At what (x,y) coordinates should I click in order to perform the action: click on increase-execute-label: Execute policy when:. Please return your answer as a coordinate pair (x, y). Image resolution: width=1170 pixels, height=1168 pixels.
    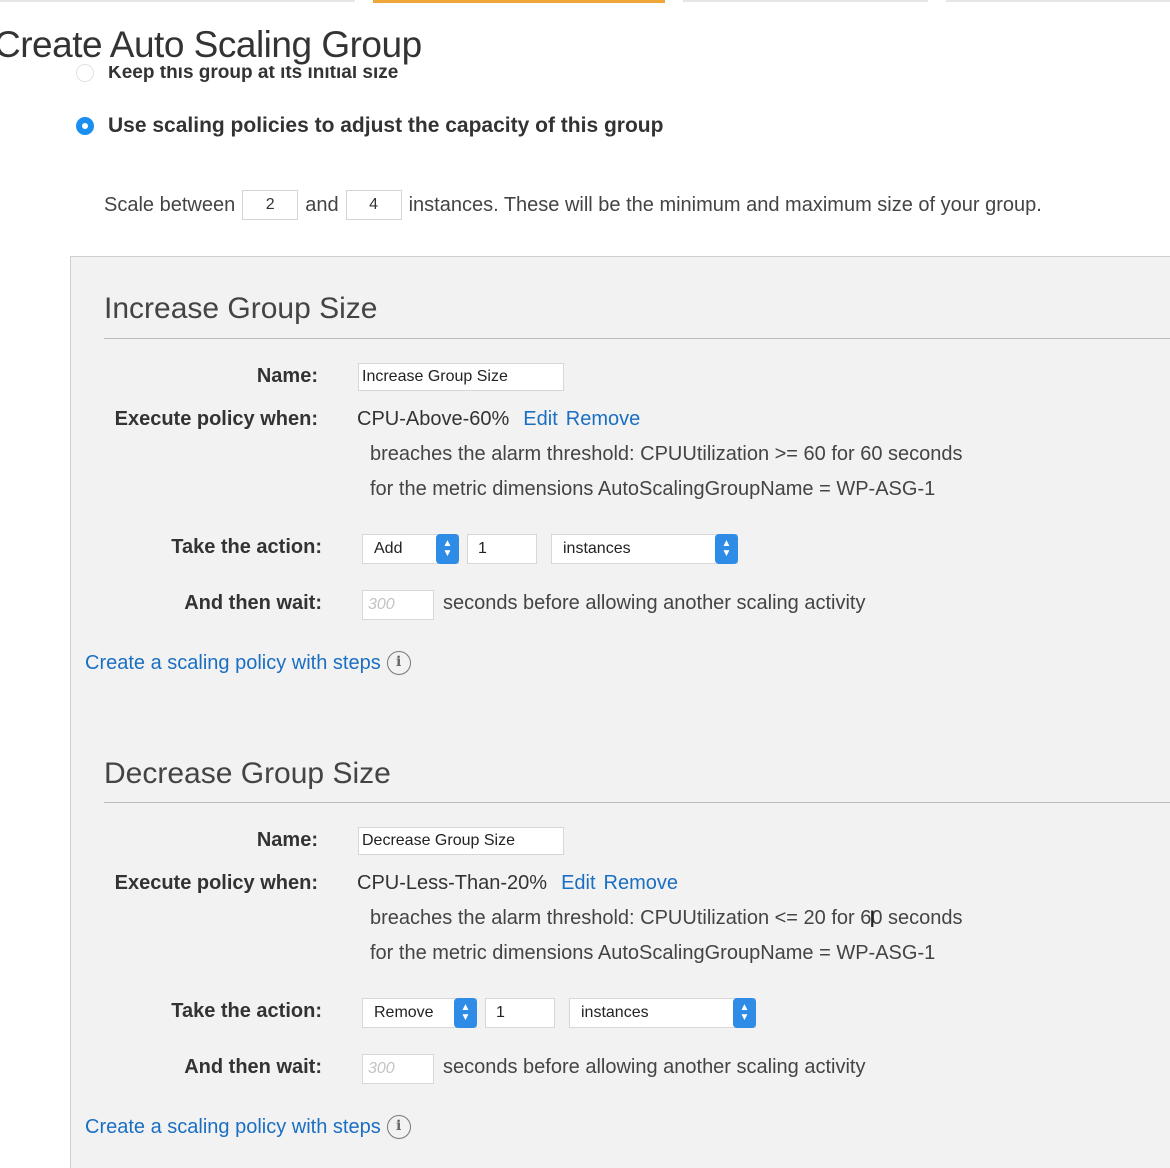
    Looking at the image, I should click on (216, 419).